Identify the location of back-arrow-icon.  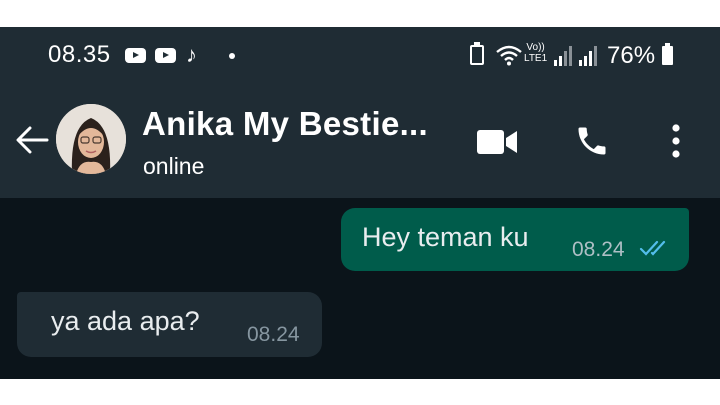
(32, 140).